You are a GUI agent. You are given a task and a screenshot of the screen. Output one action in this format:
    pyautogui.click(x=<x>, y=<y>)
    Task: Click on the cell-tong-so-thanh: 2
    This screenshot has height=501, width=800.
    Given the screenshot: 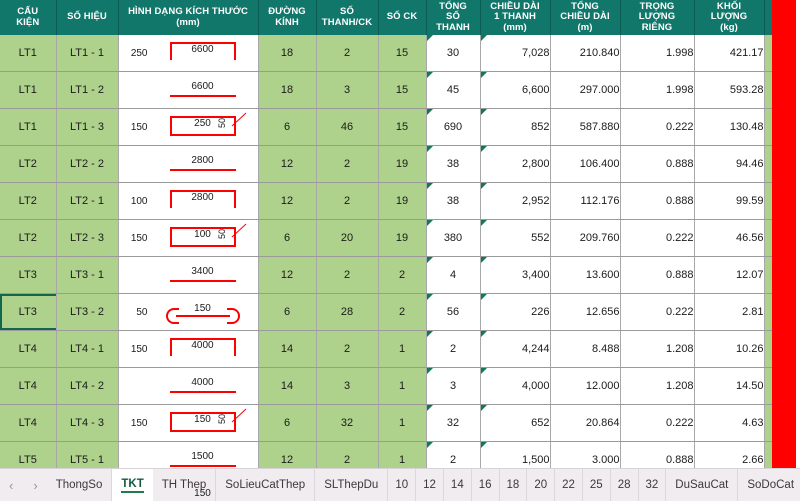 What is the action you would take?
    pyautogui.click(x=453, y=349)
    